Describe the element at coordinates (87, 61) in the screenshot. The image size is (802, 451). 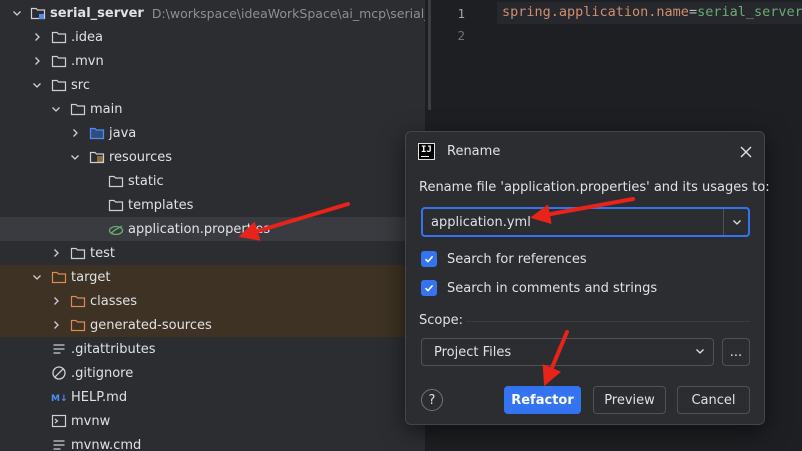
I see `tree-item-label: .mvn` at that location.